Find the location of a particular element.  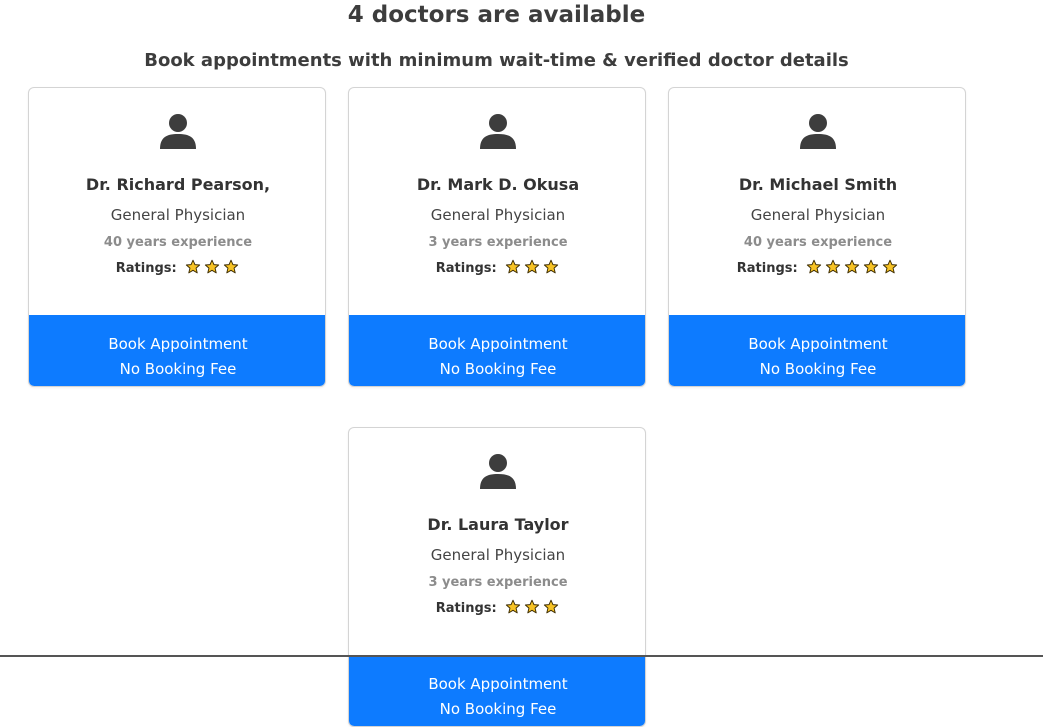

doctor-name: Dr. Richard Pearson, is located at coordinates (178, 184).